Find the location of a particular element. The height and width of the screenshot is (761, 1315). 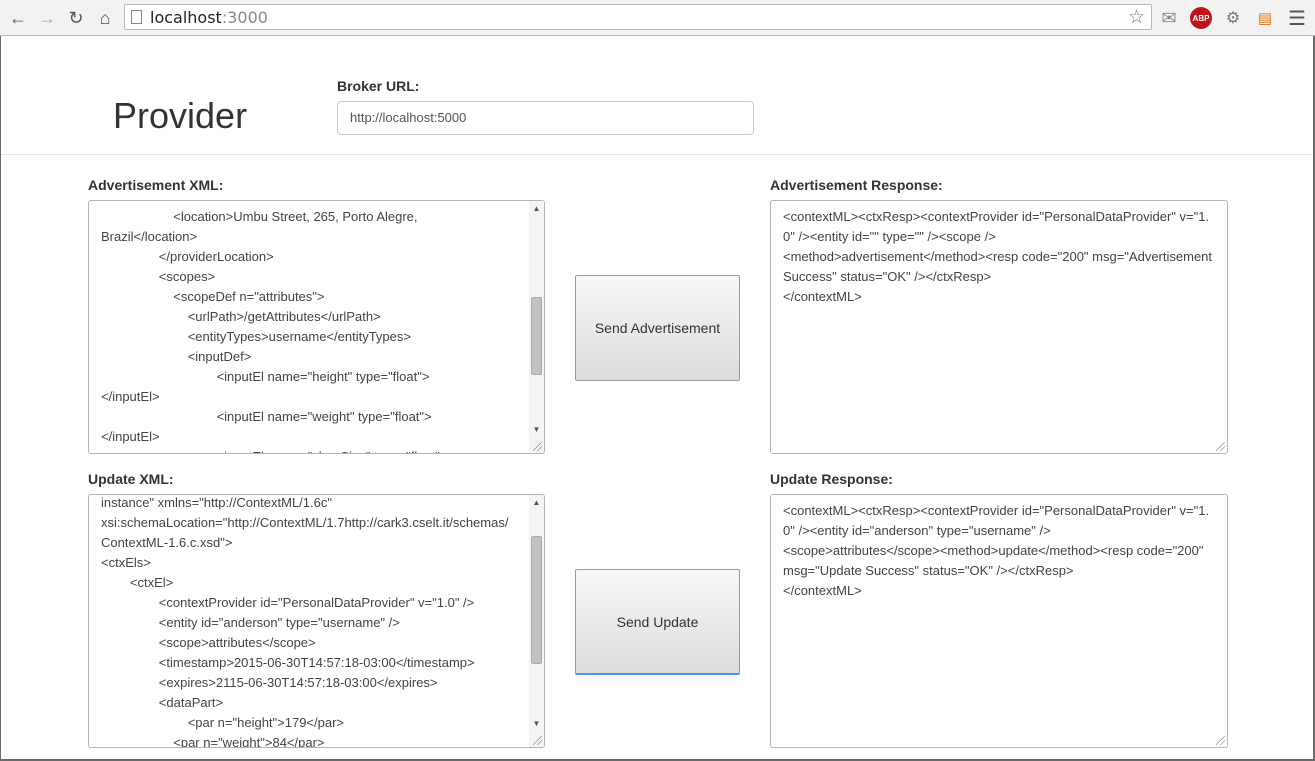

address-url: localhost:3000 is located at coordinates (209, 17).